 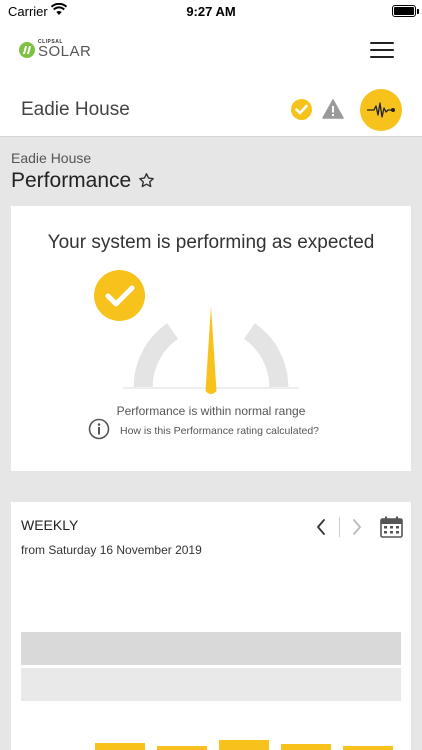 I want to click on logo-mark-icon, so click(x=27, y=49).